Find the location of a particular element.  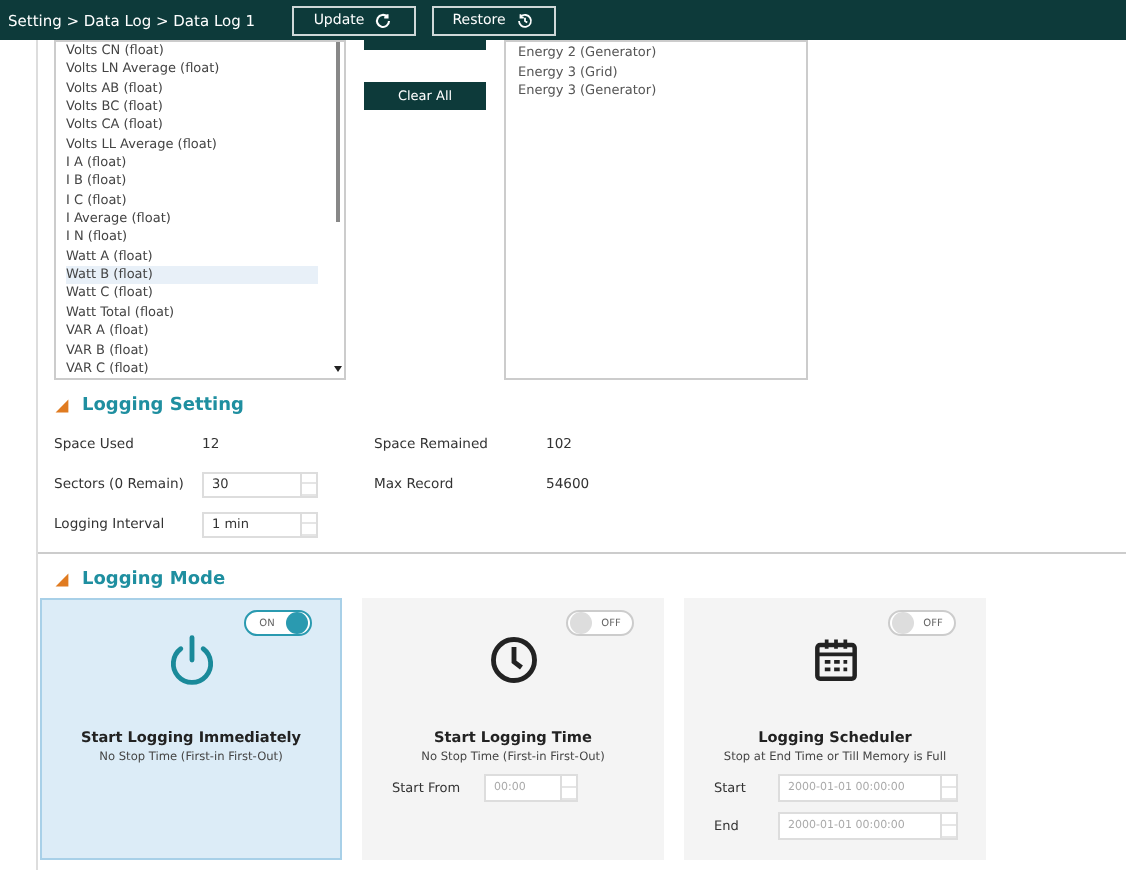

history-icon is located at coordinates (524, 20).